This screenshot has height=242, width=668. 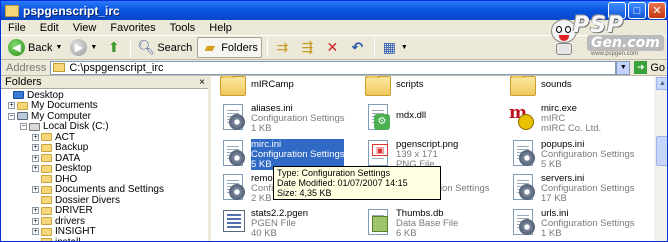 I want to click on tree-item-folder: DHO, so click(x=104, y=179).